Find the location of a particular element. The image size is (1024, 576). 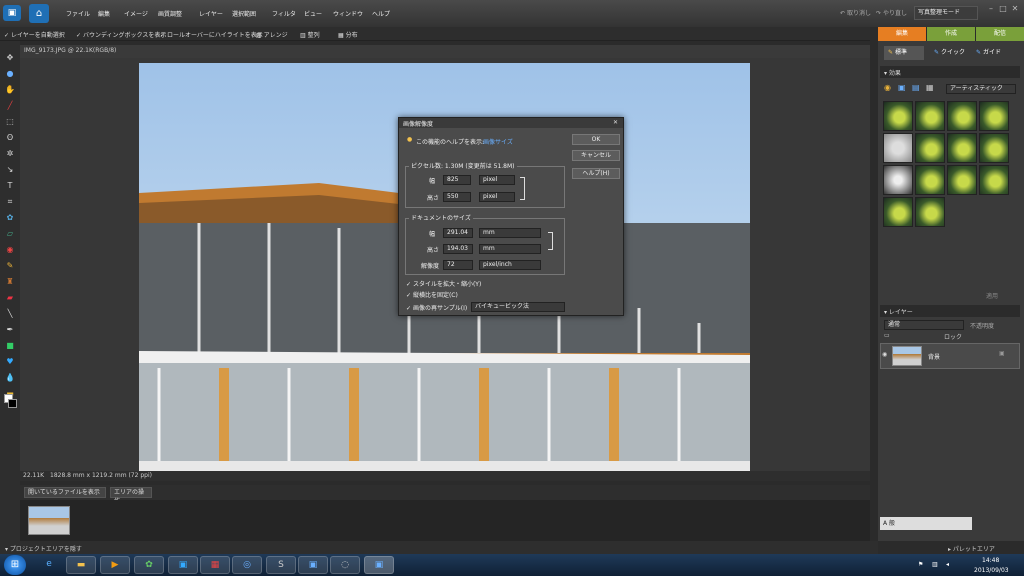

effects-category-select: アーティスティック is located at coordinates (981, 89).